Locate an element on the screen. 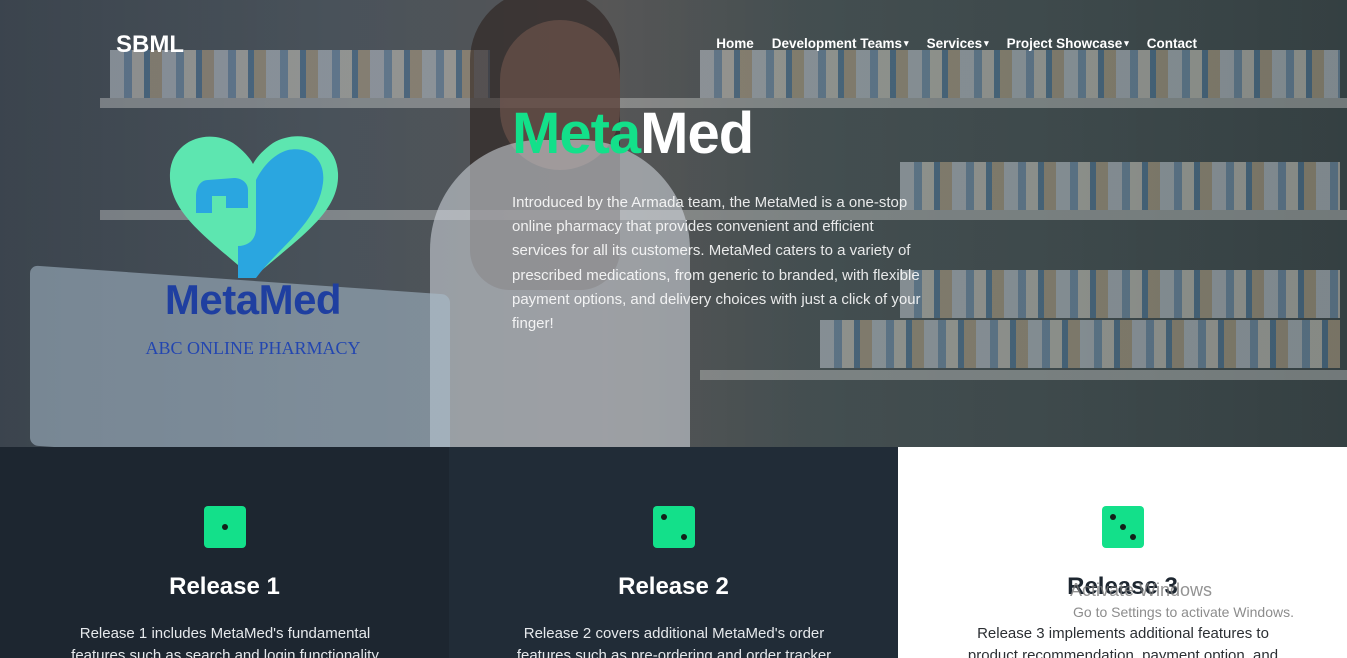  metamed-logo: MetaMed ABC ONLINE PHARMACY is located at coordinates (253, 248).